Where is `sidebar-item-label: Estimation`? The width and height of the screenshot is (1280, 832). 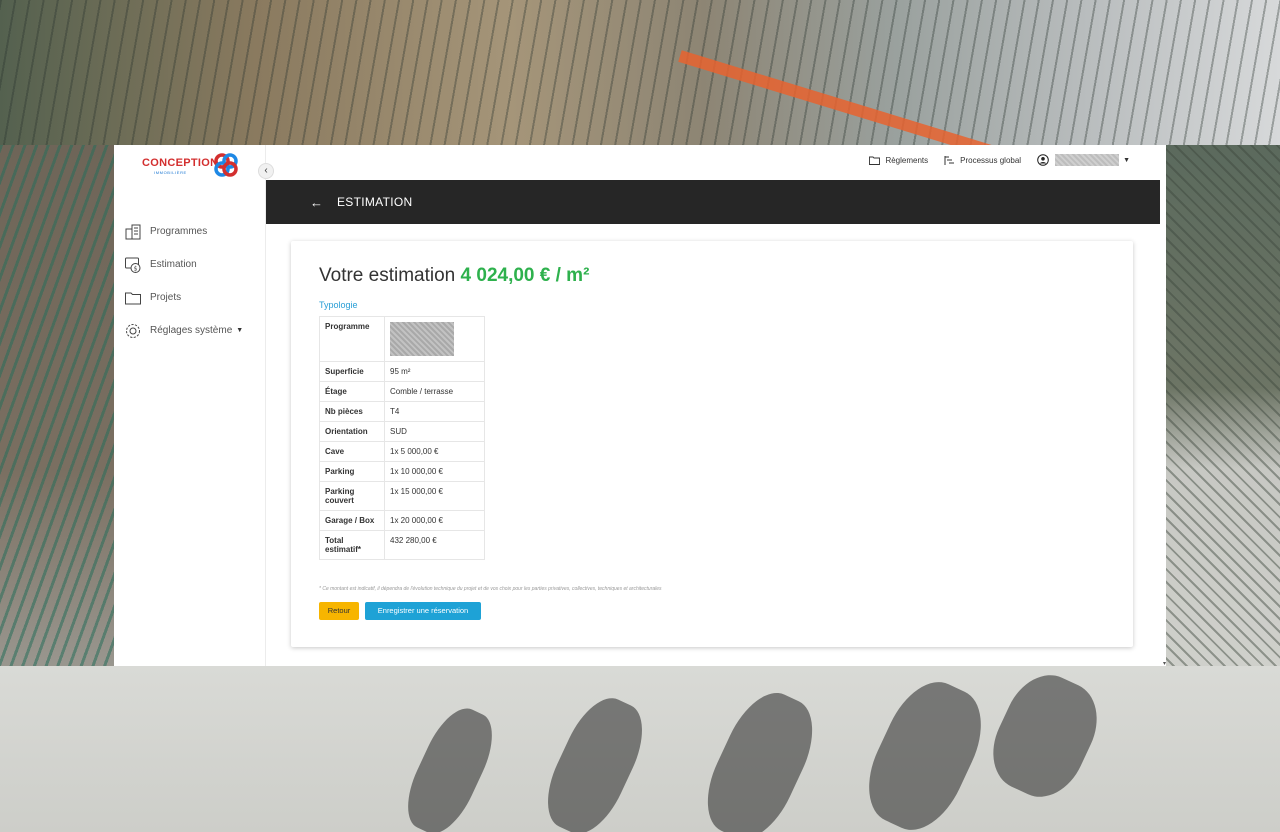
sidebar-item-label: Estimation is located at coordinates (173, 264).